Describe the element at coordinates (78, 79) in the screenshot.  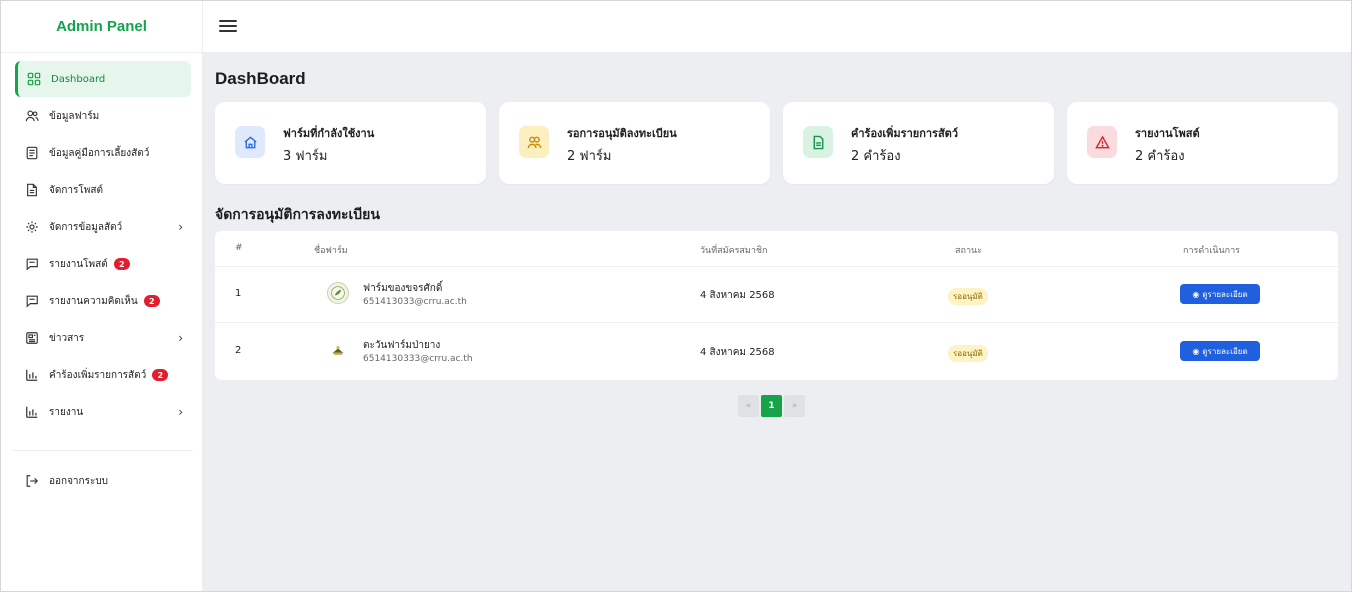
I see `sidebar-item-label: Dashboard` at that location.